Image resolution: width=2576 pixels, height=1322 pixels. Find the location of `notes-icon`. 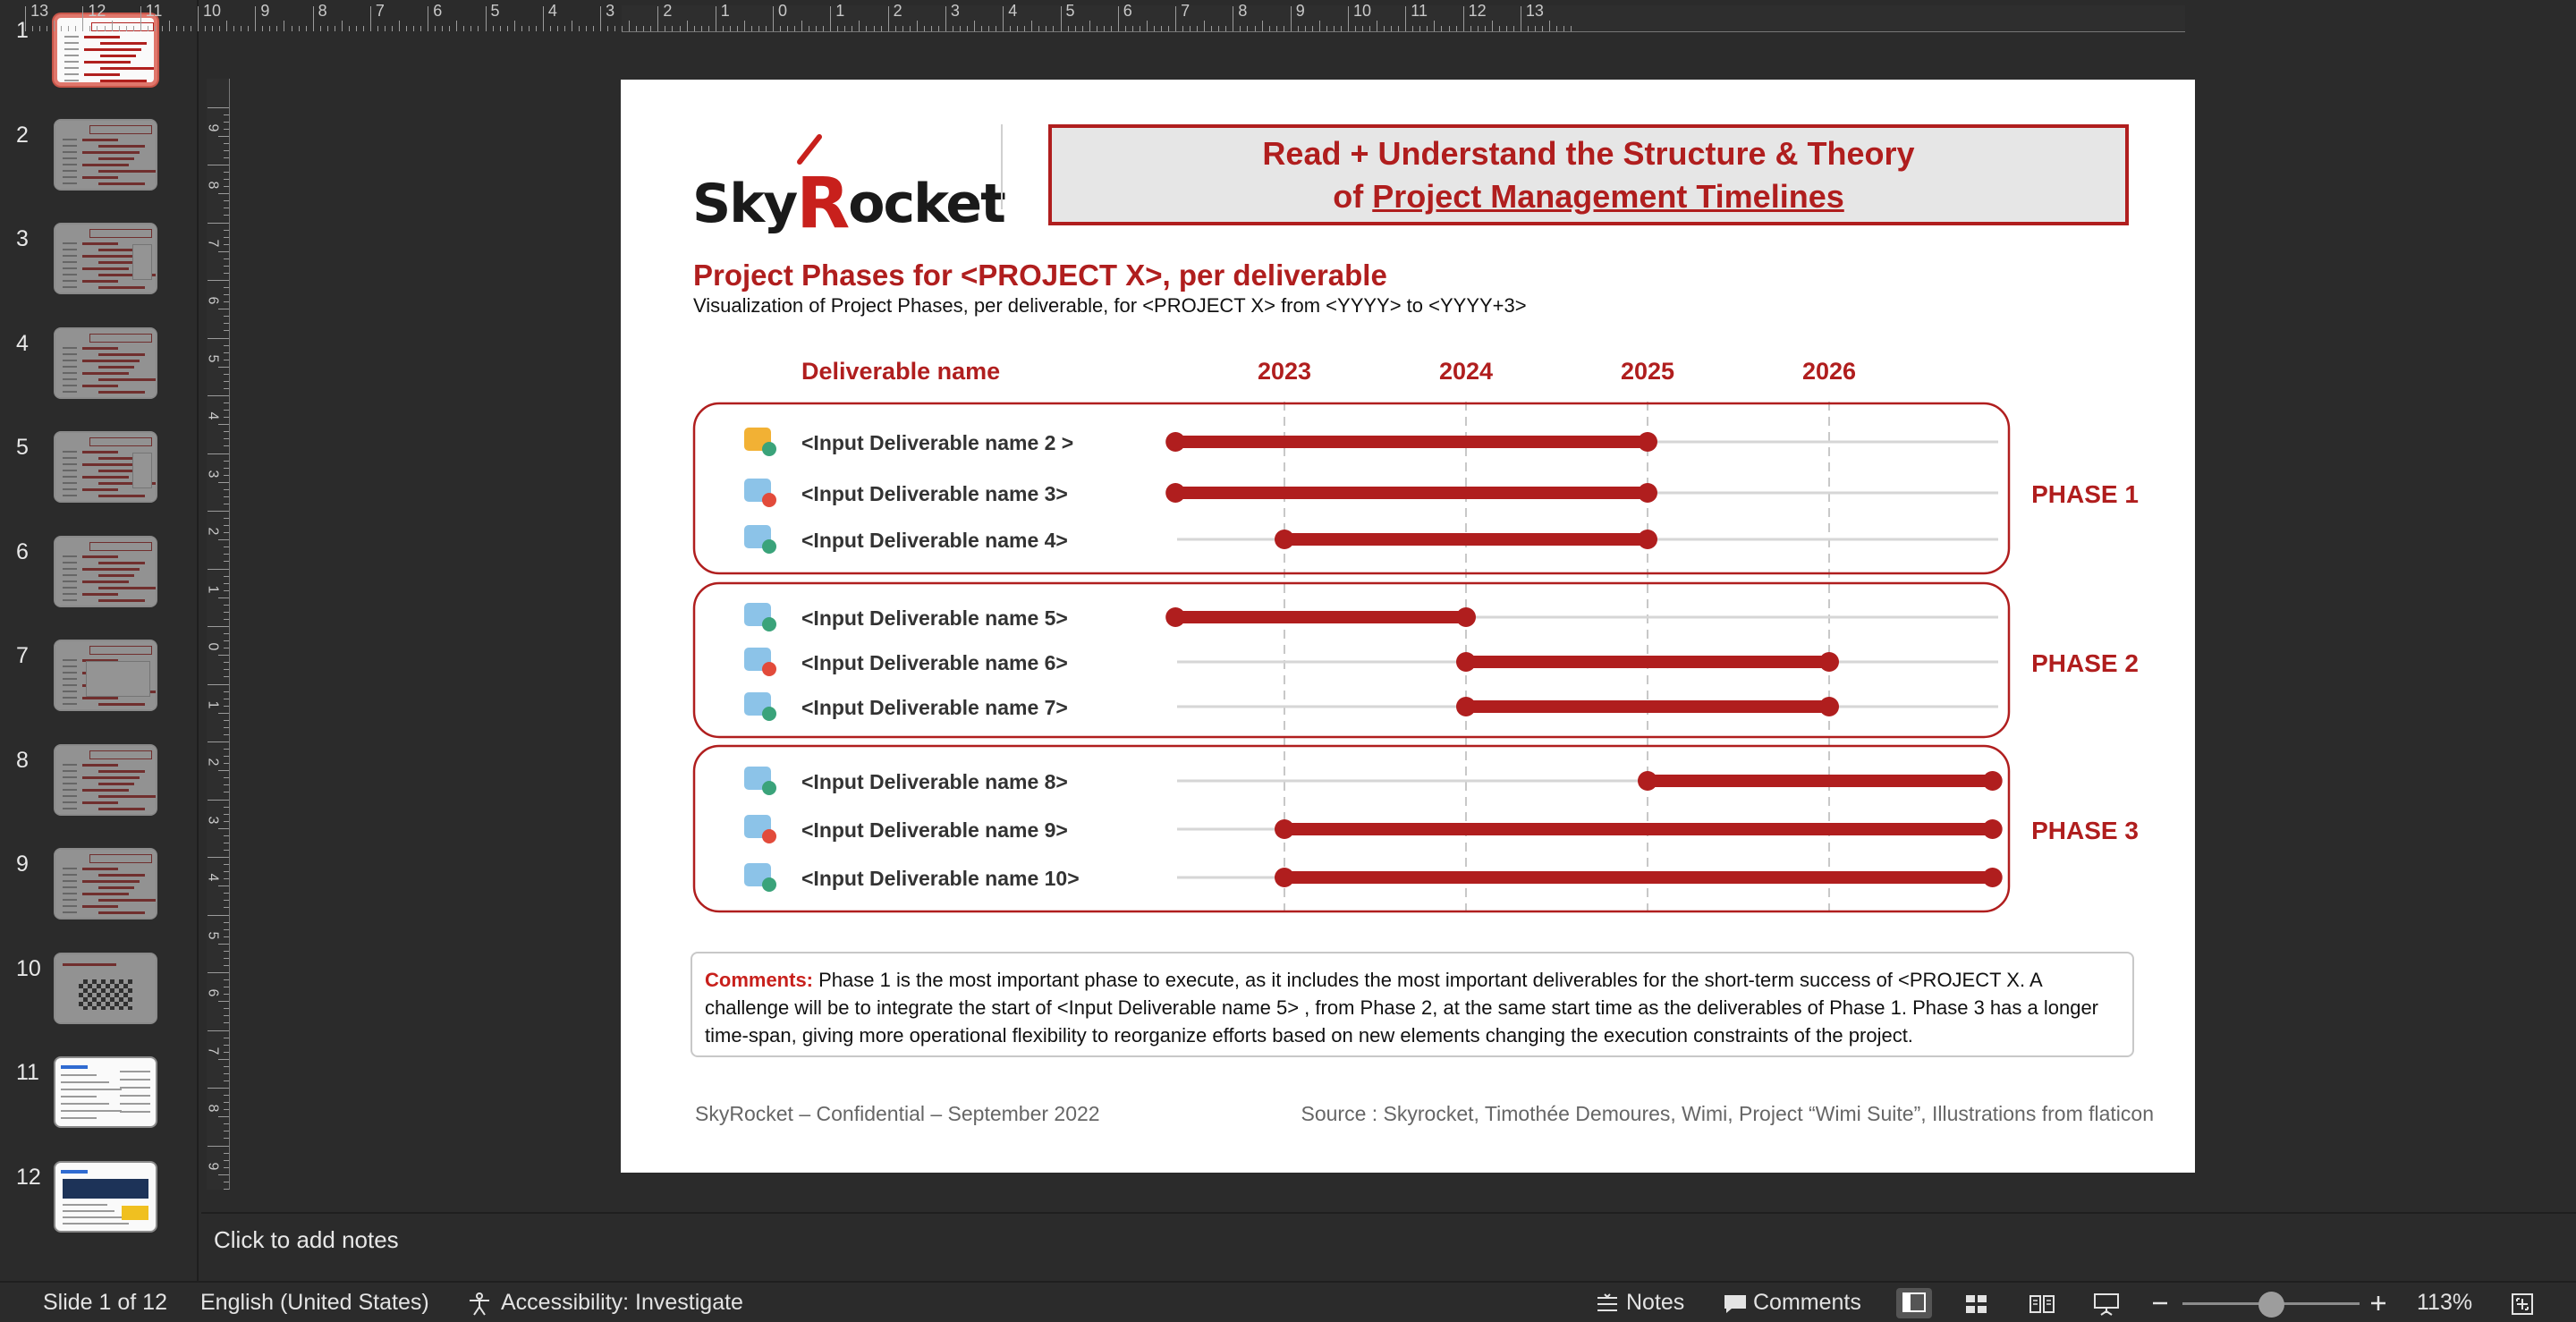

notes-icon is located at coordinates (1607, 1304).